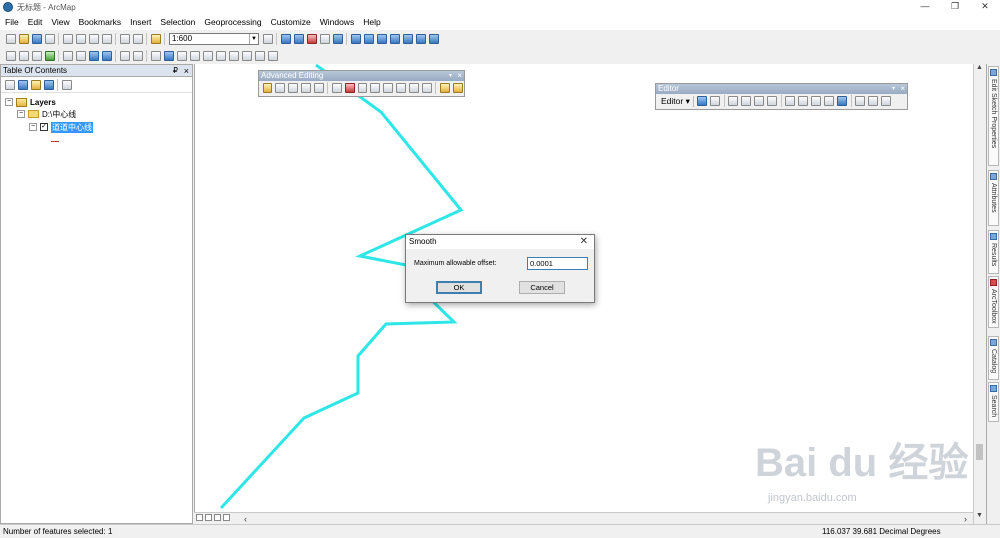 This screenshot has width=1000, height=538. I want to click on scroll-left-icon: ‹, so click(245, 519).